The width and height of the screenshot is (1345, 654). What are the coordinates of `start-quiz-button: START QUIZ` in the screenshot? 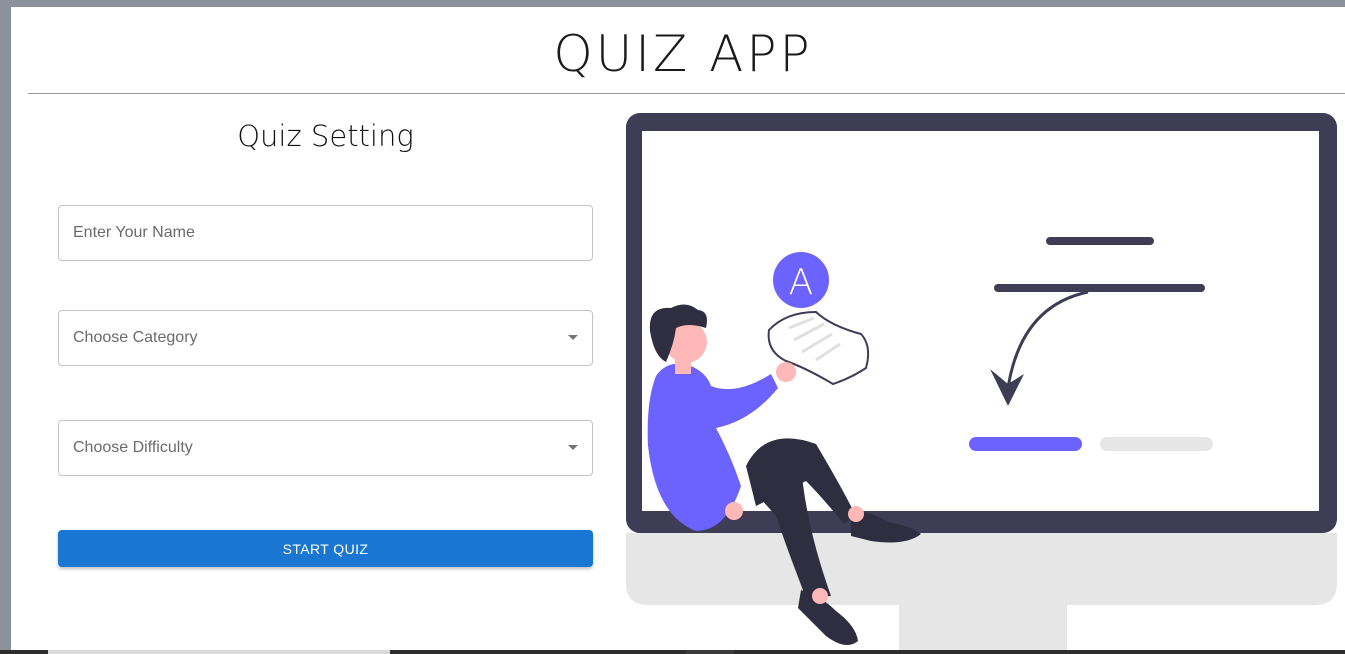 It's located at (325, 548).